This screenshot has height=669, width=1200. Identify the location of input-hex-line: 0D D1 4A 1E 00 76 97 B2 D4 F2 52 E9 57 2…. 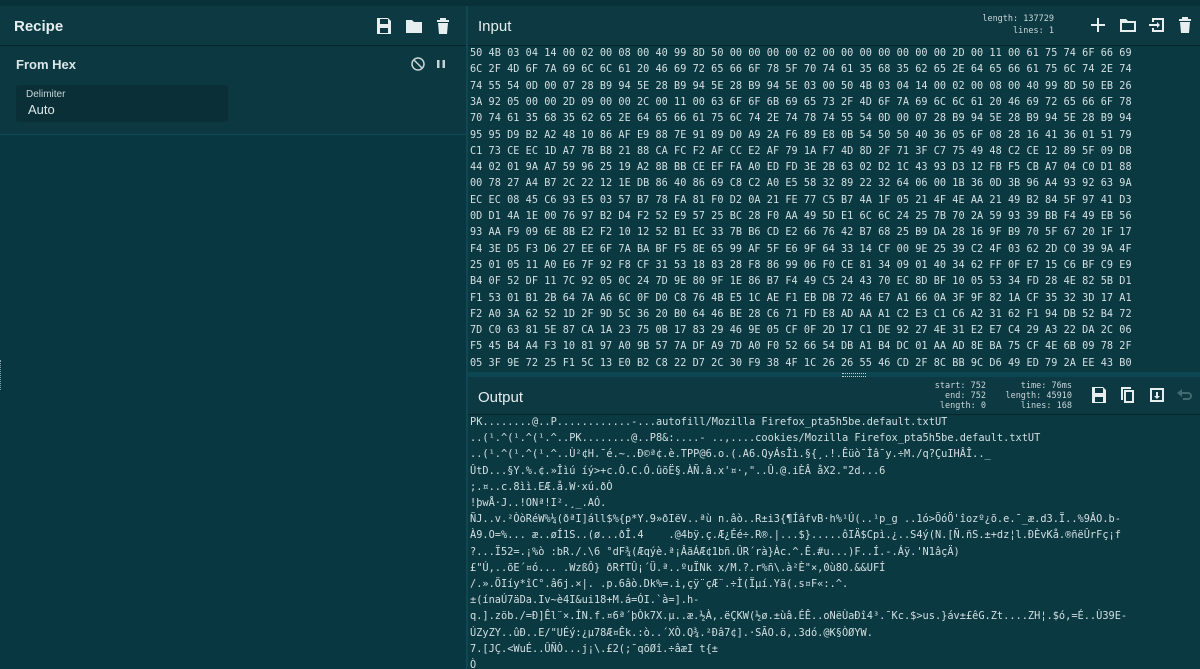
(801, 216).